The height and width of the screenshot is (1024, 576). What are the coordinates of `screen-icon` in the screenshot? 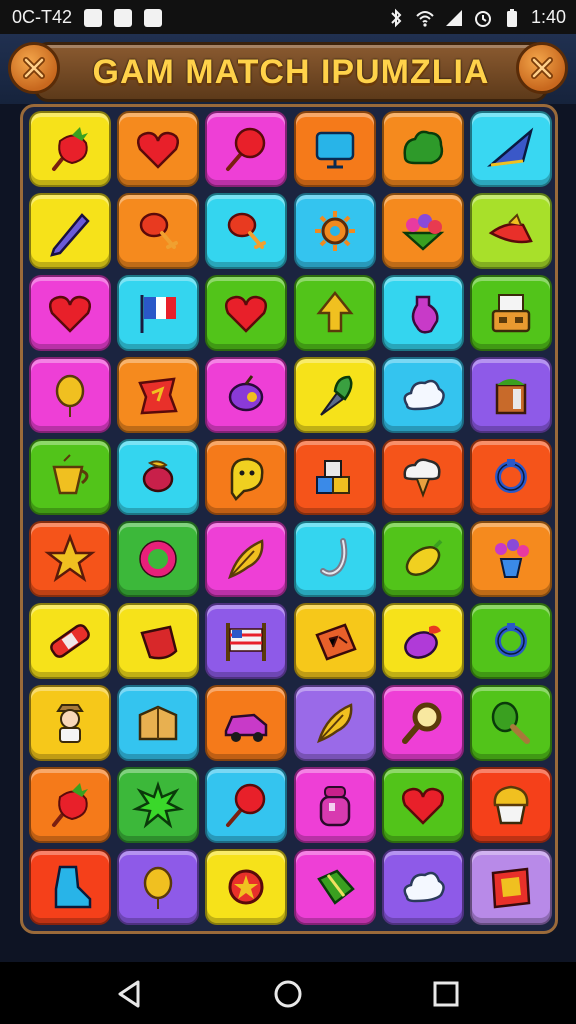 It's located at (334, 150).